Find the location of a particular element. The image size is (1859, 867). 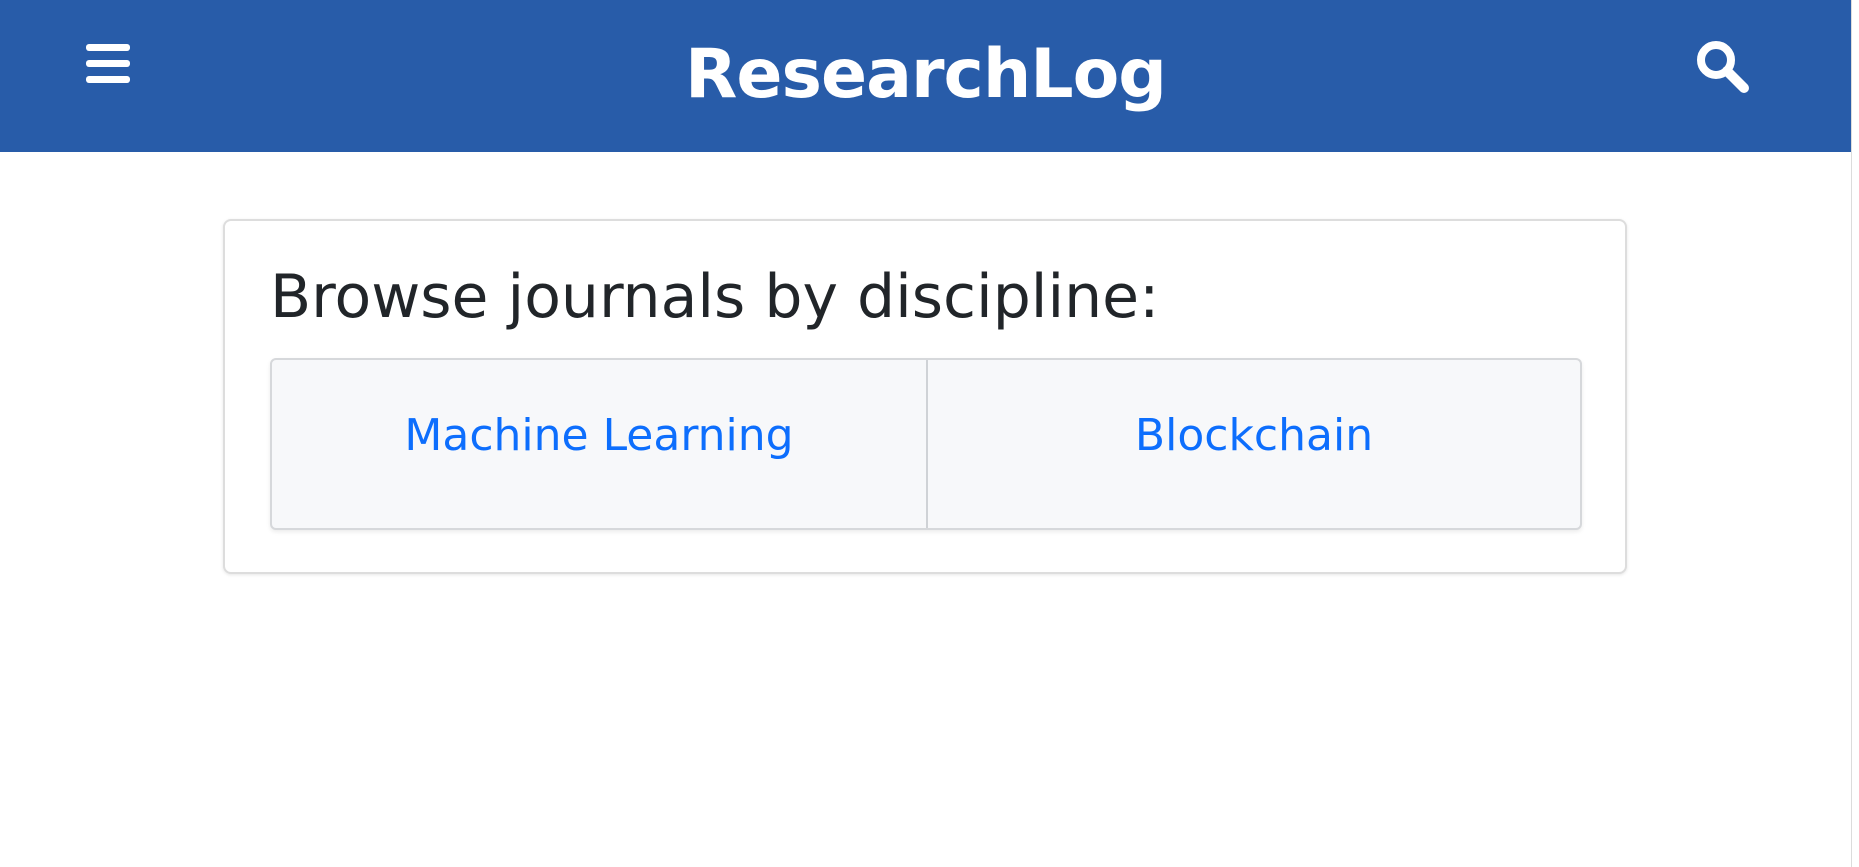

scrollbar-edge is located at coordinates (1851, 433).